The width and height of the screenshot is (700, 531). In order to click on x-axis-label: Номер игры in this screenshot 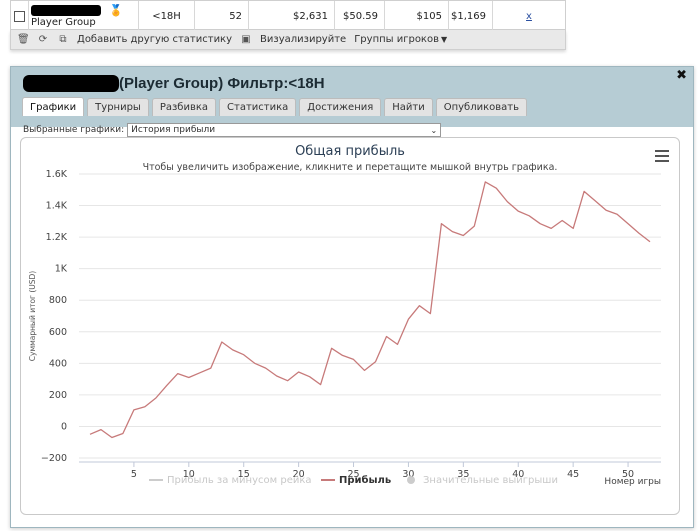, I will do `click(632, 482)`.